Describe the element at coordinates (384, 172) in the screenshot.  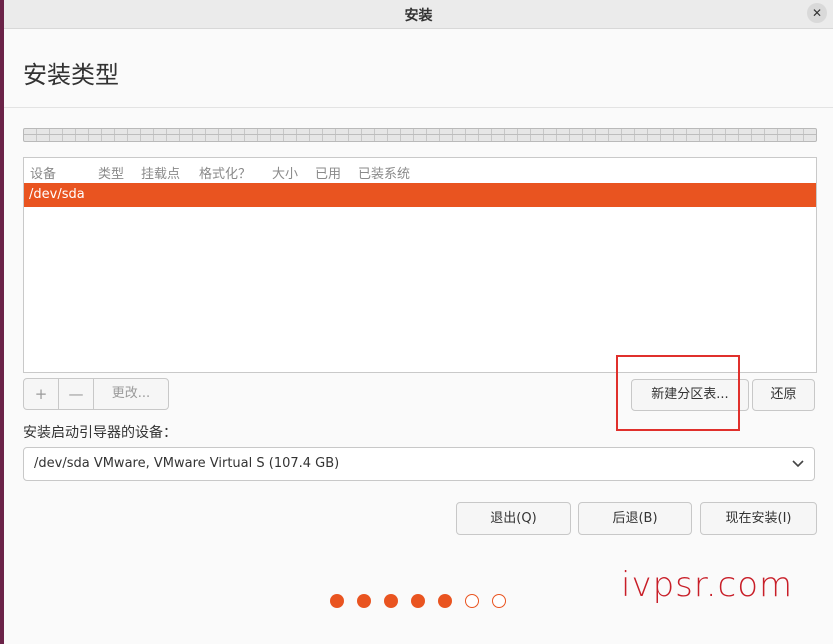
I see `column-header-system: 已装系统` at that location.